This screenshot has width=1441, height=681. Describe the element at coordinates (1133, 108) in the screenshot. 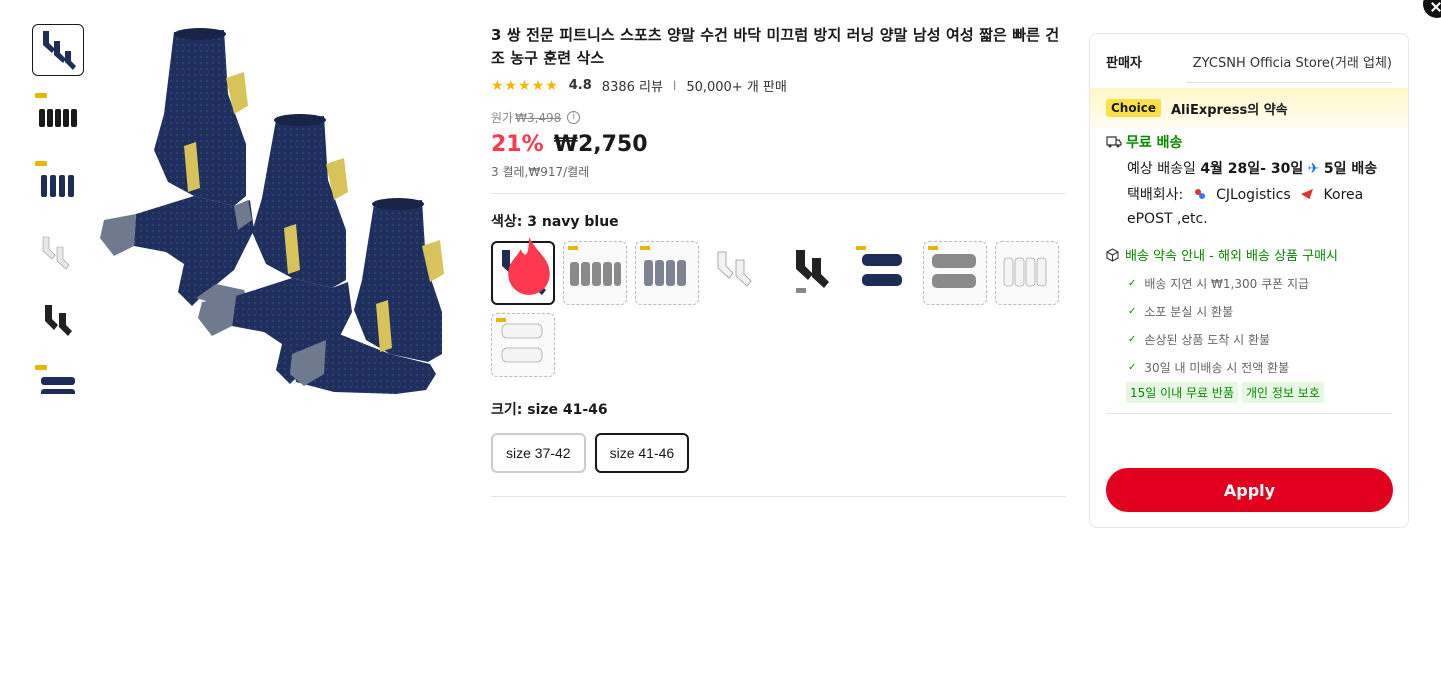

I see `choice-badge: Choice` at that location.